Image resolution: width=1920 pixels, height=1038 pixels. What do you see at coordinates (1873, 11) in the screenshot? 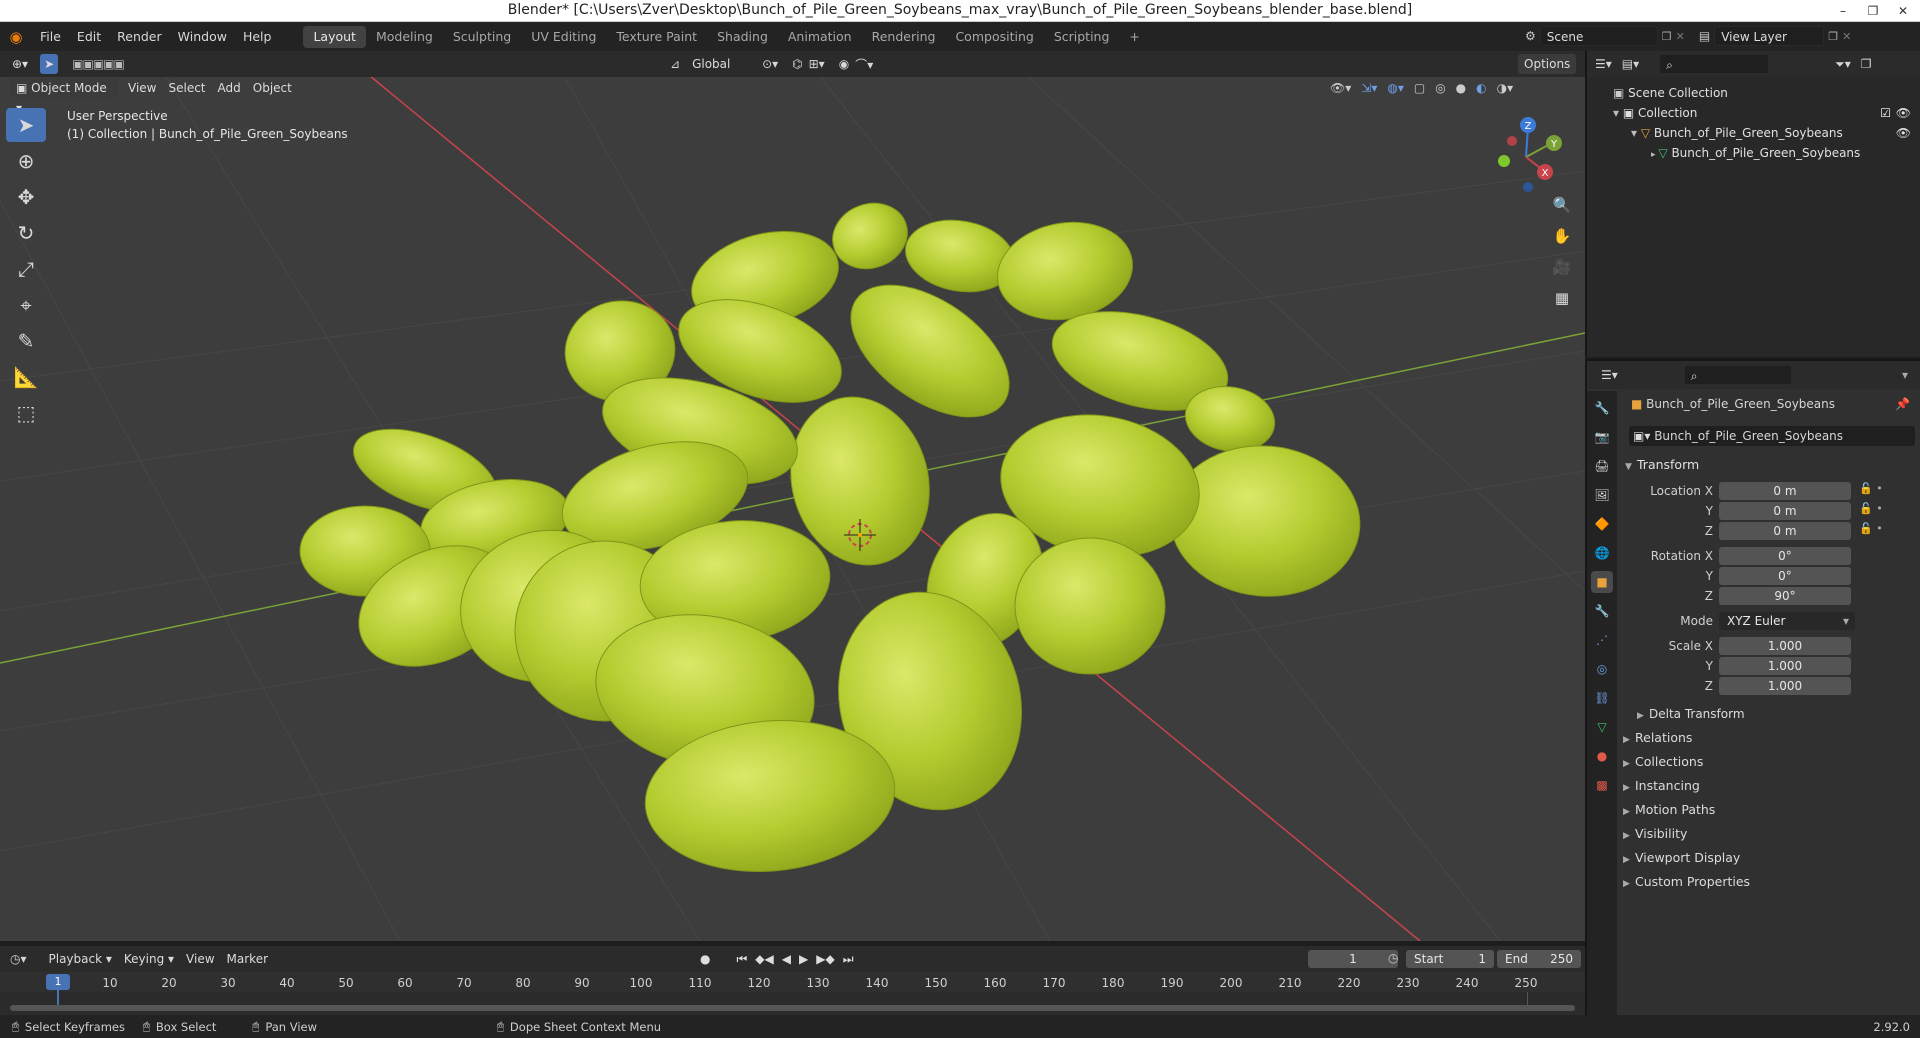
I see `restore-button: ❐` at bounding box center [1873, 11].